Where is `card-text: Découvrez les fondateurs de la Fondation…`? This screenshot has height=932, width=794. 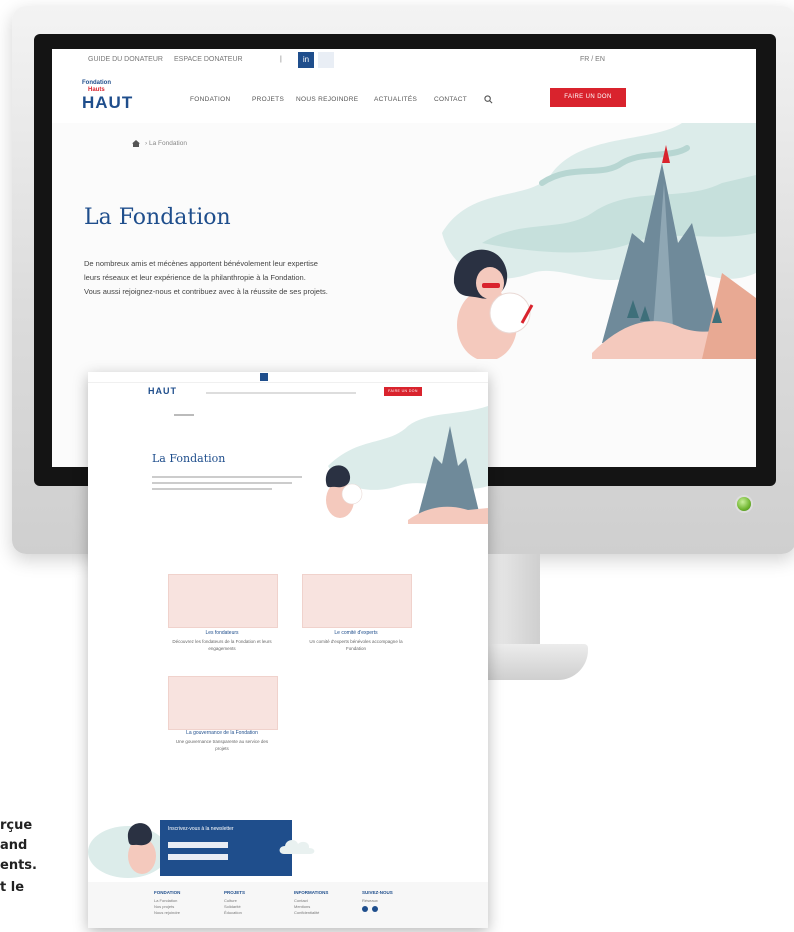
card-text: Découvrez les fondateurs de la Fondation… is located at coordinates (222, 645).